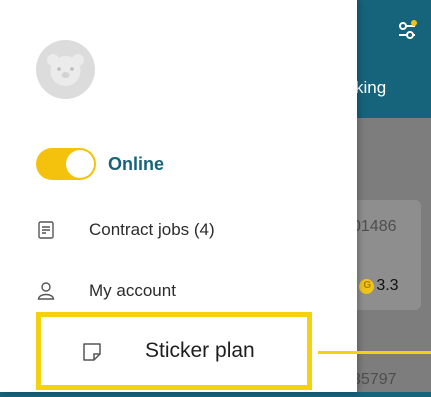 Image resolution: width=431 pixels, height=397 pixels. I want to click on job-id: 01486, so click(374, 226).